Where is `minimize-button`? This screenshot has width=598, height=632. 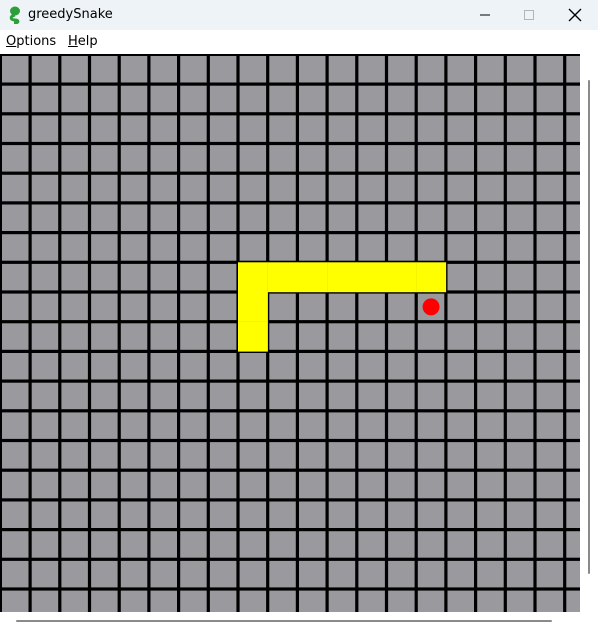 minimize-button is located at coordinates (485, 15).